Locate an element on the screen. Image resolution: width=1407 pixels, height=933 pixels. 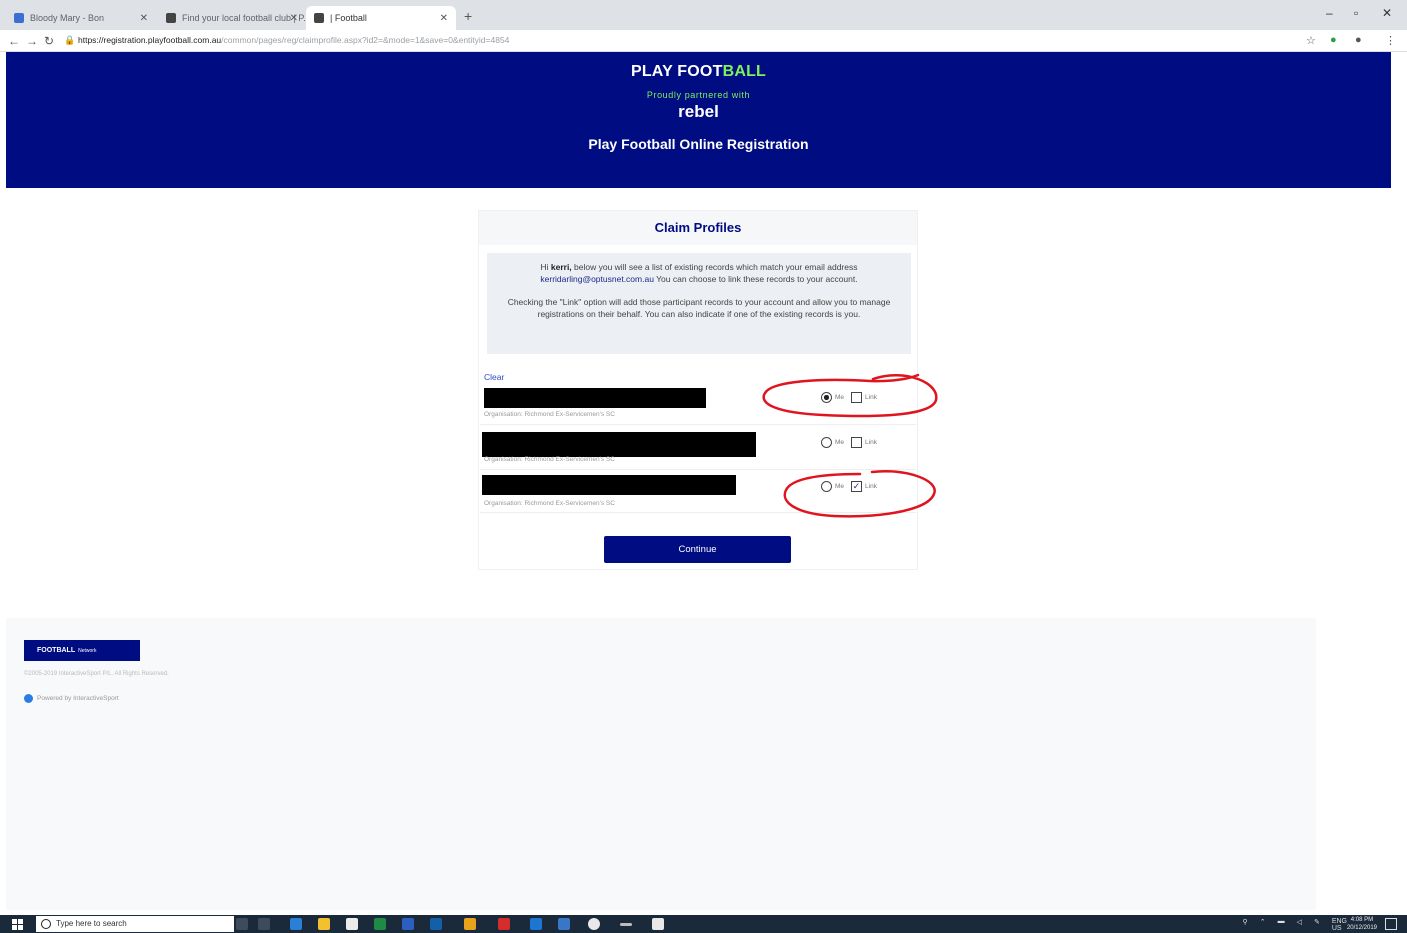
profile-icon: ● is located at coordinates (1358, 40).